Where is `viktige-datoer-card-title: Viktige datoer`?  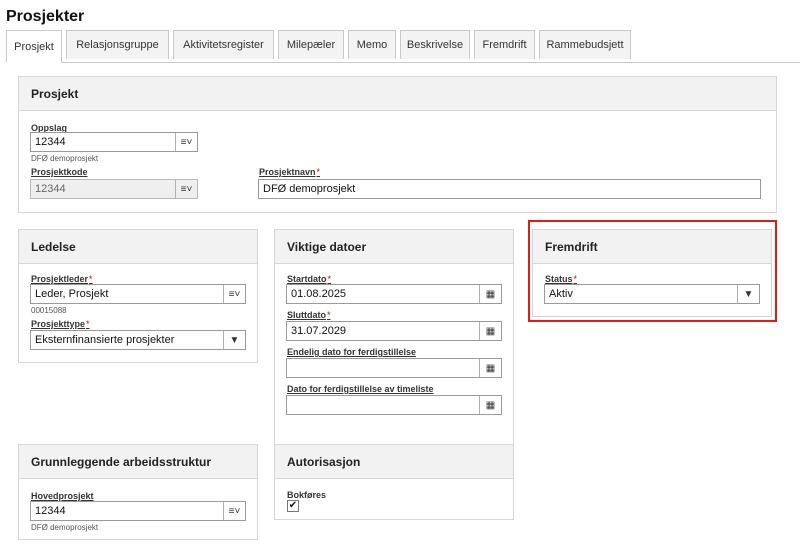
viktige-datoer-card-title: Viktige datoer is located at coordinates (394, 247).